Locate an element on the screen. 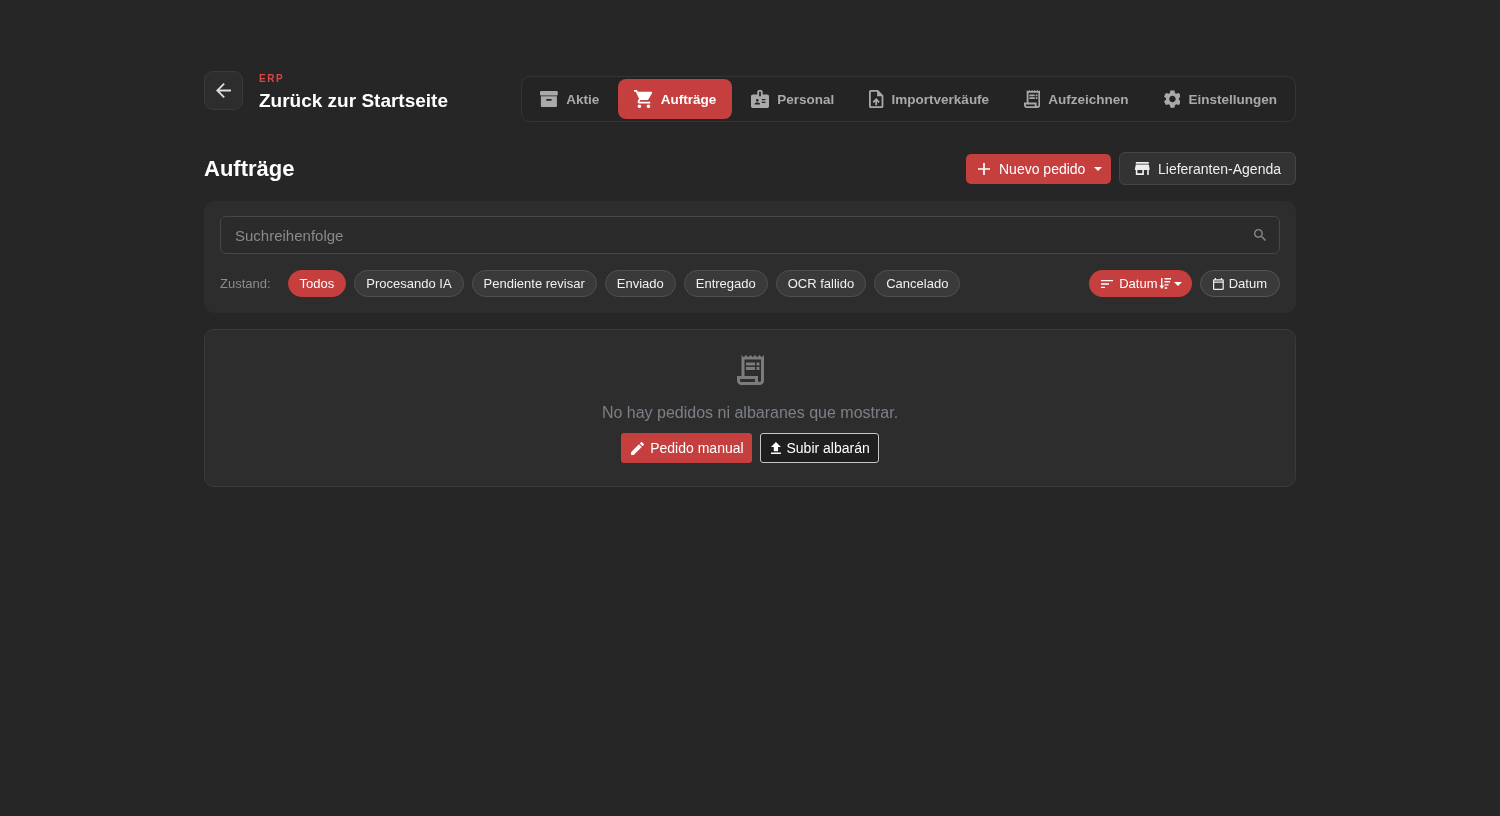 This screenshot has width=1500, height=816. status-chip: Entregado is located at coordinates (725, 283).